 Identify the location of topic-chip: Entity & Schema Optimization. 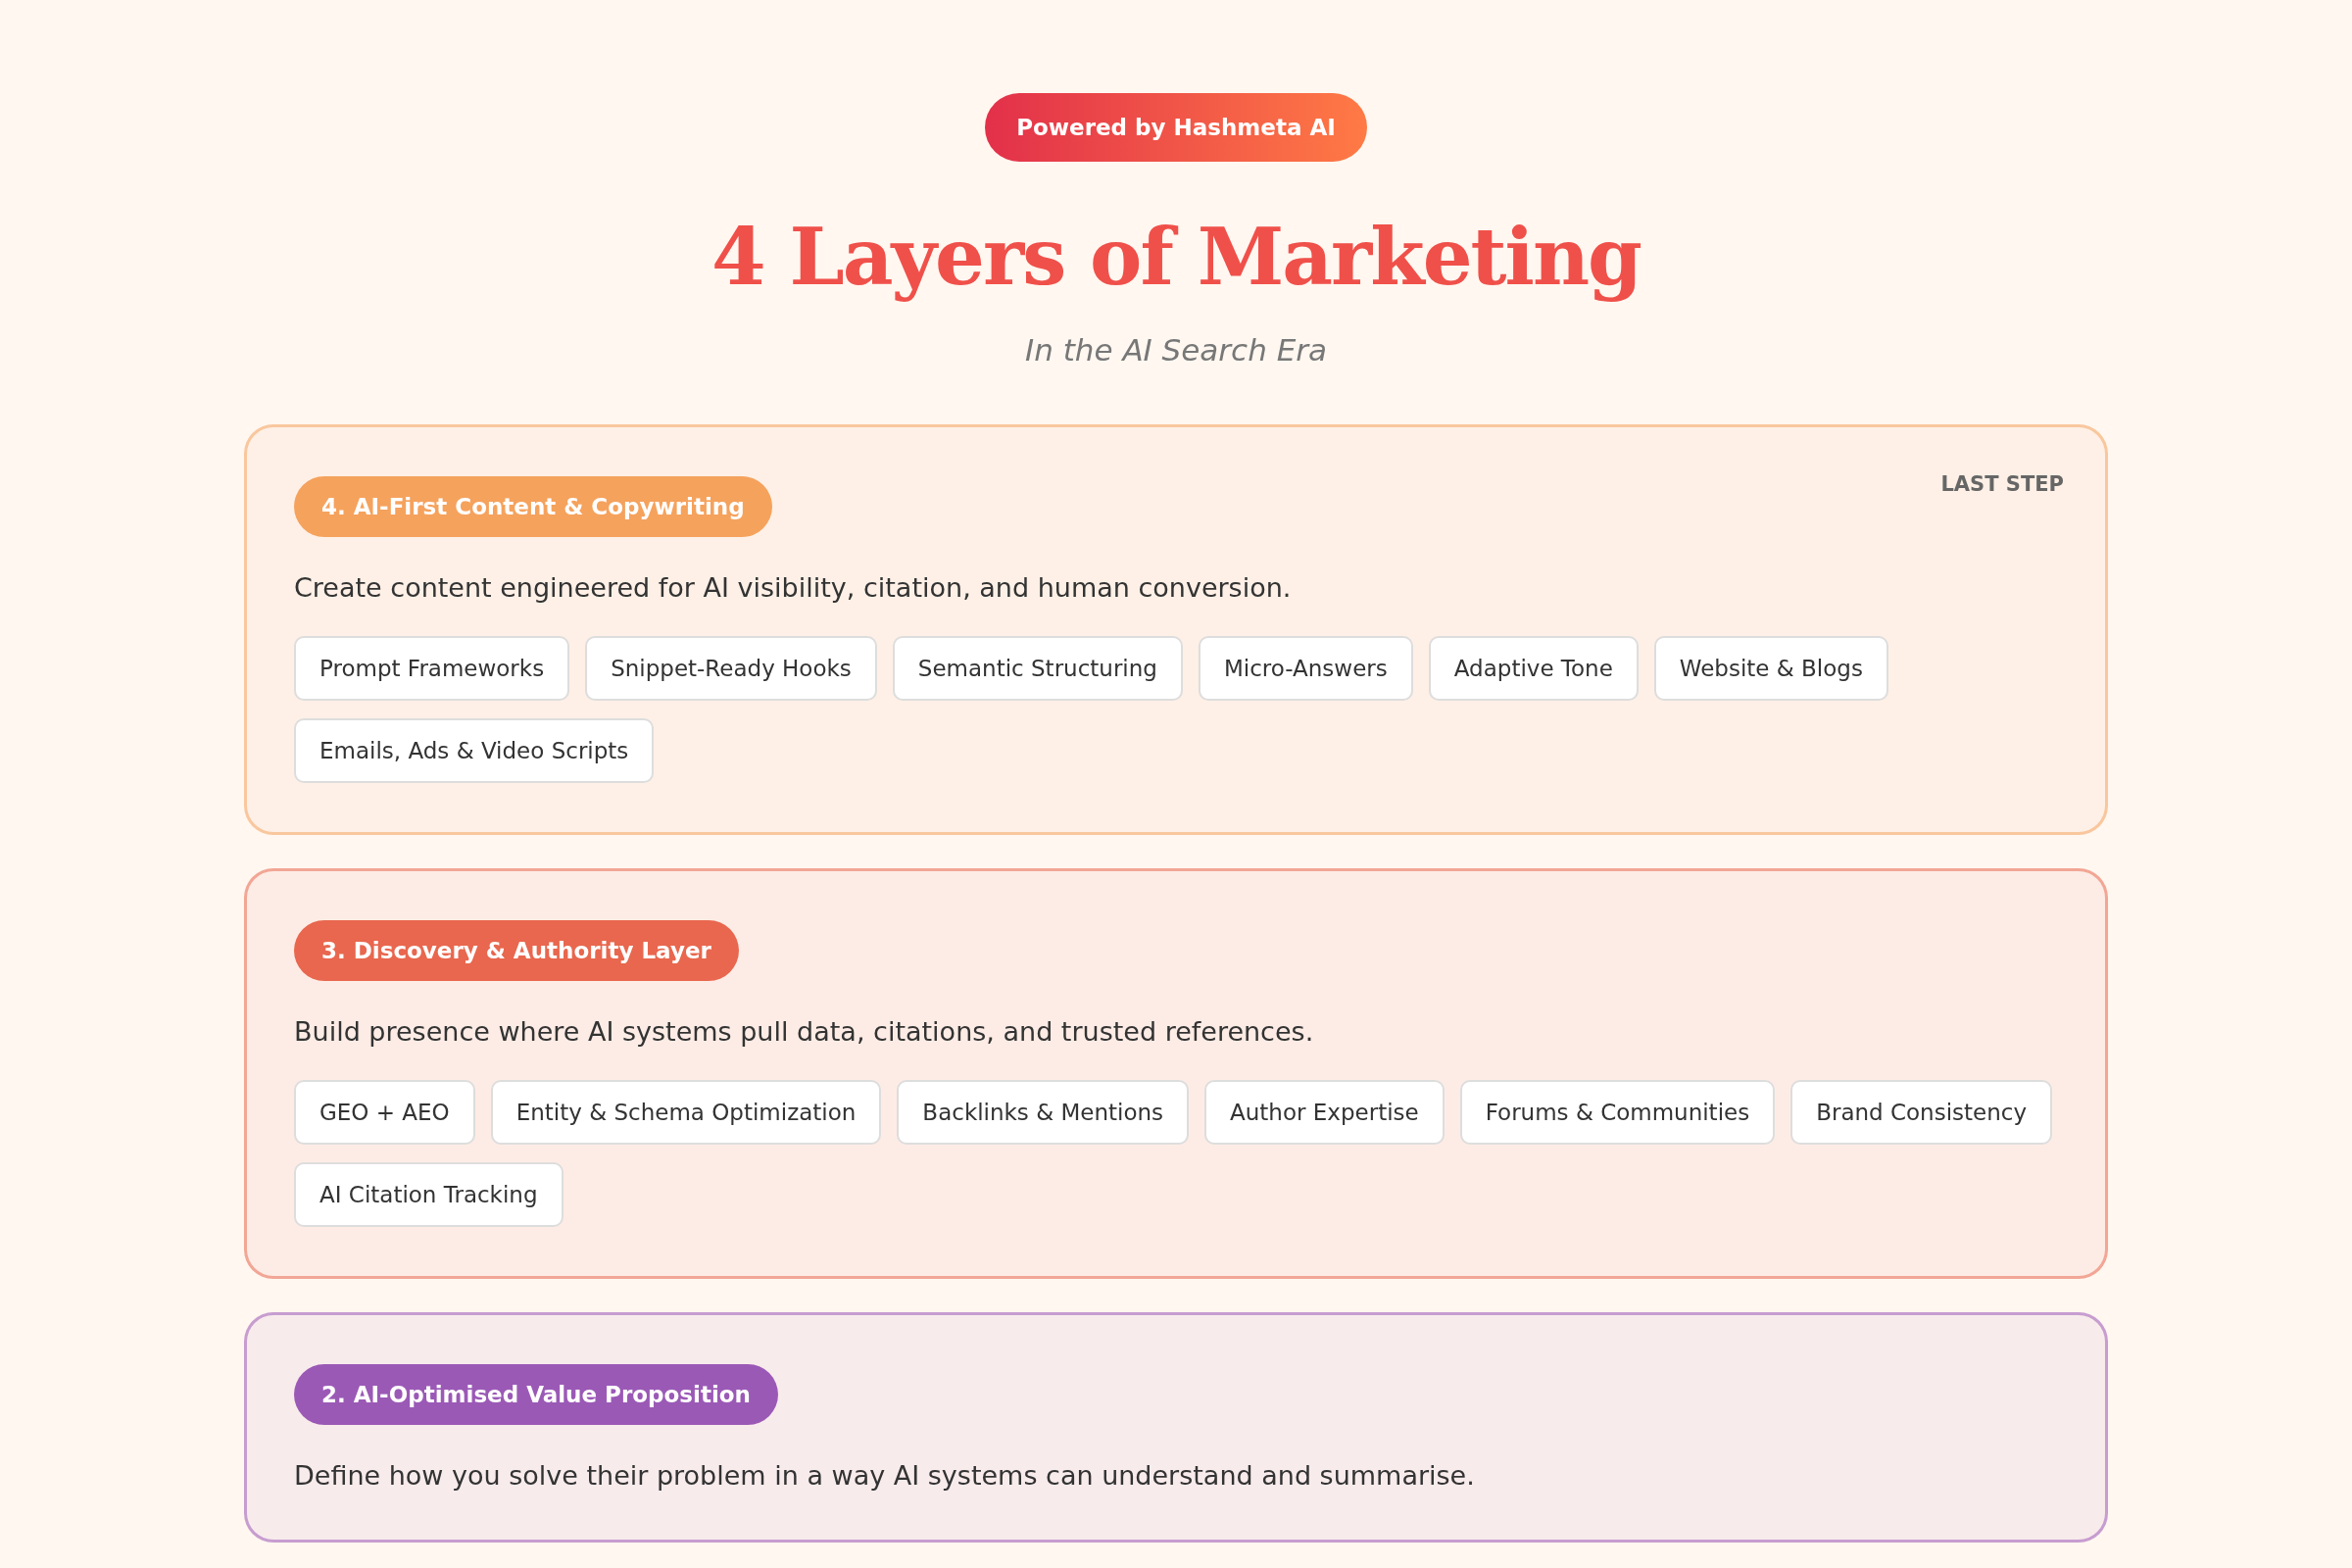
(686, 1112).